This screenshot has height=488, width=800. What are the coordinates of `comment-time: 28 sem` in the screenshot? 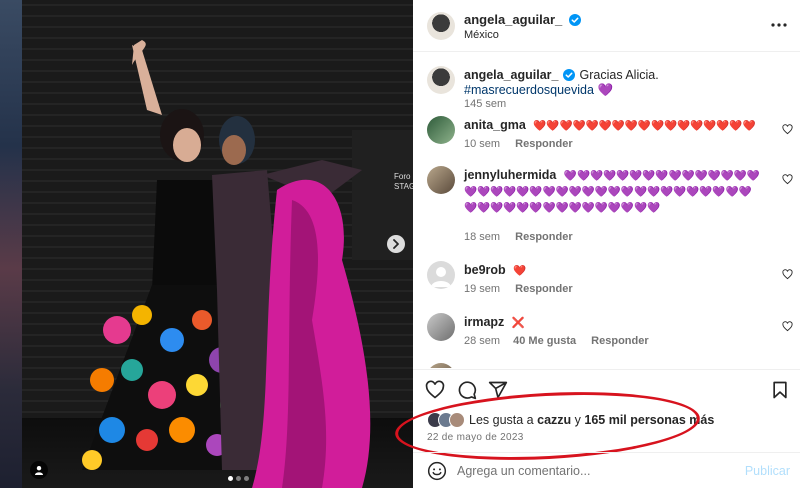 It's located at (482, 341).